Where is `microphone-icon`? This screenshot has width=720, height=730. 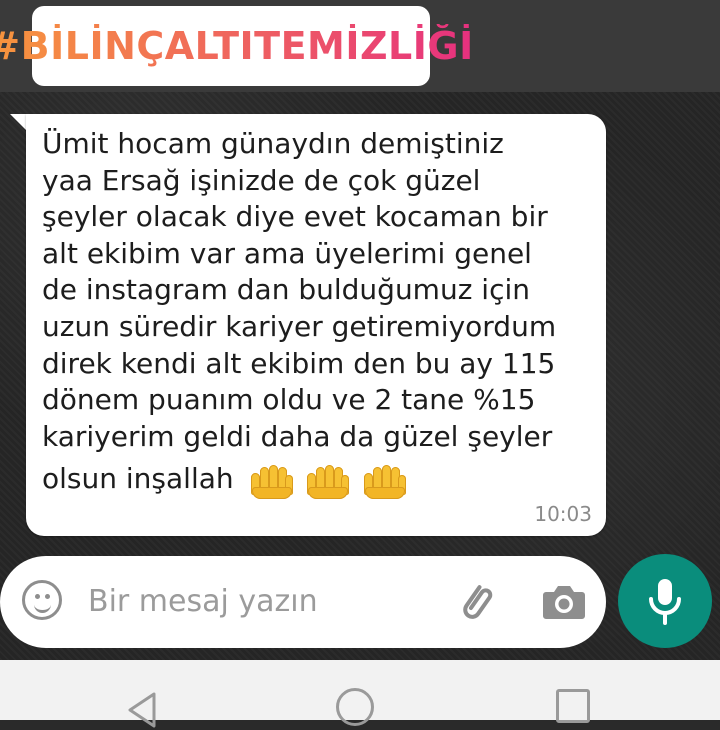
microphone-icon is located at coordinates (665, 602).